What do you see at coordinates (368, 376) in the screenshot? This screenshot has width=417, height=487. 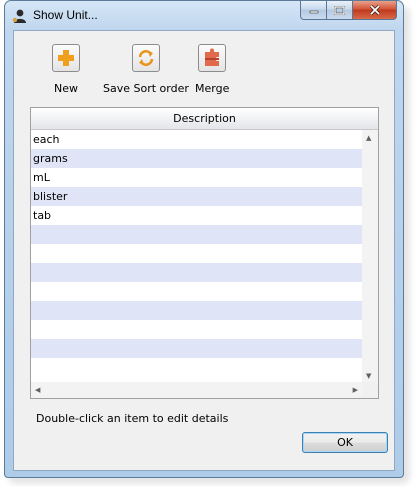 I see `scroll-down-icon: ▼` at bounding box center [368, 376].